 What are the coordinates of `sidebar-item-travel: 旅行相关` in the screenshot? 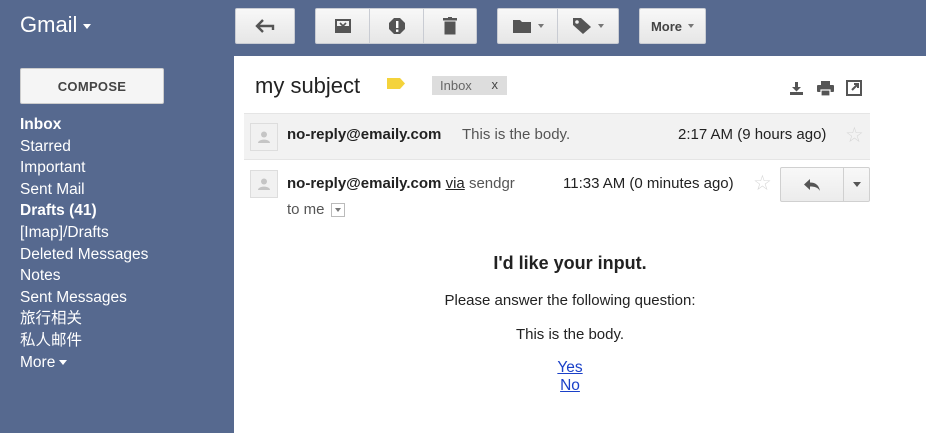 It's located at (84, 319).